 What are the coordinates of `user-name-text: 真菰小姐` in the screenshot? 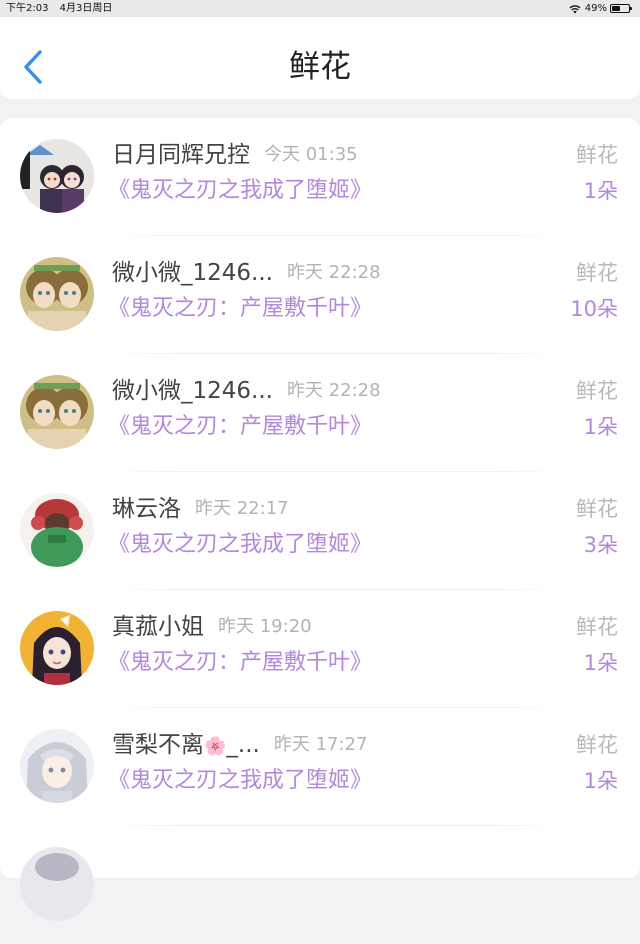 It's located at (158, 627).